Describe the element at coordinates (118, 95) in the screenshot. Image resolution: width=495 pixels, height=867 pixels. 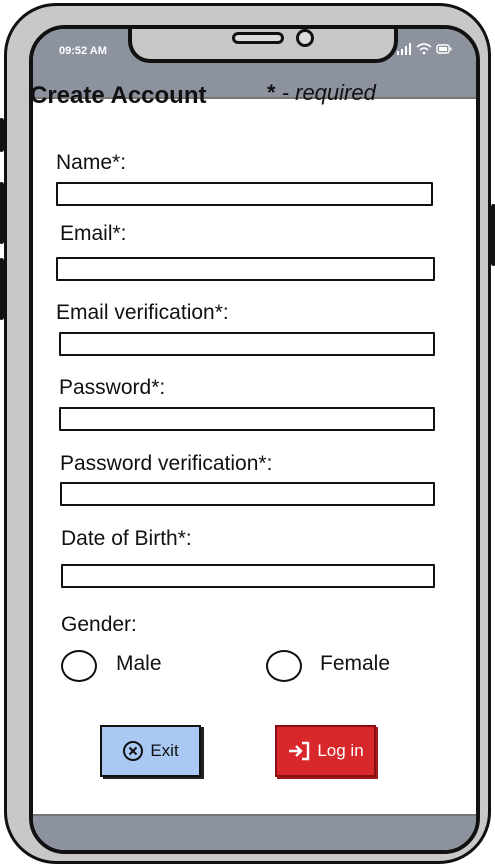
I see `page-title: Create Account` at that location.